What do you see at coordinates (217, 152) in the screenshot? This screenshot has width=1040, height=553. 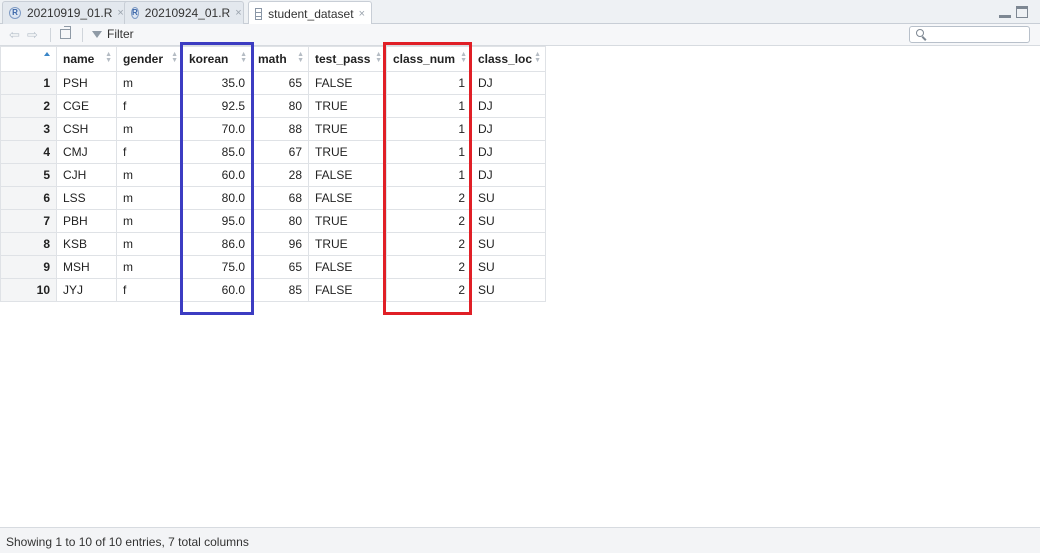 I see `cell-korean: 85.0` at bounding box center [217, 152].